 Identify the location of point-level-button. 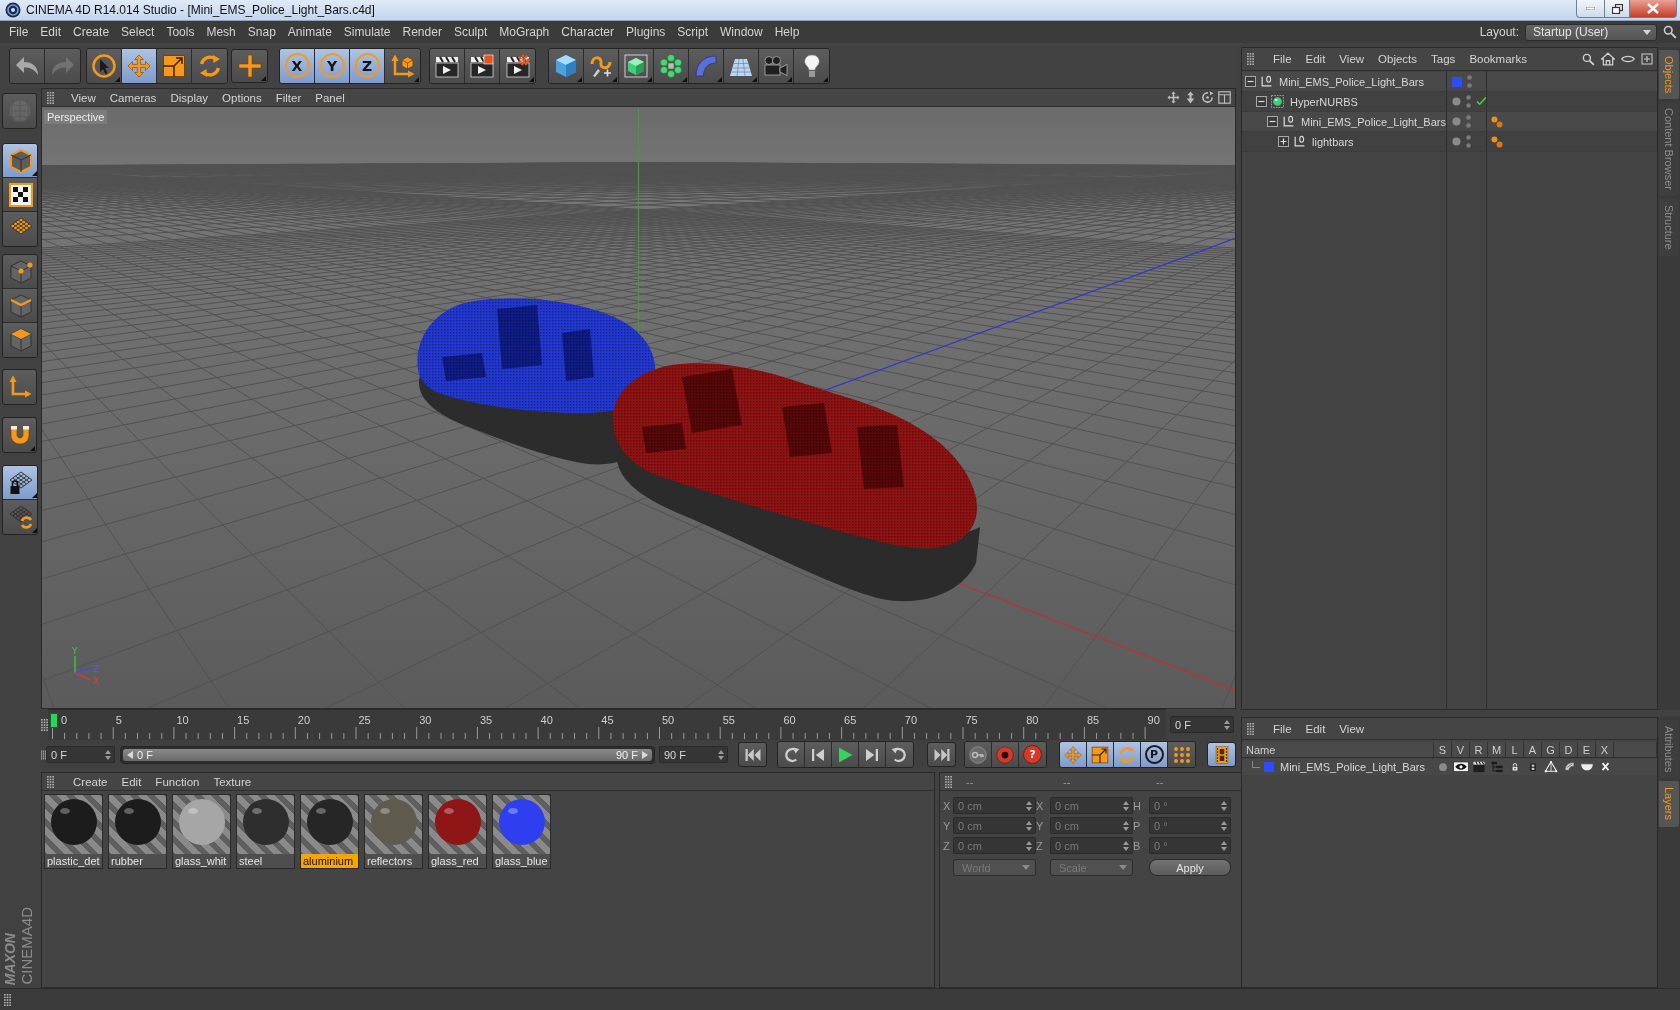
(1181, 754).